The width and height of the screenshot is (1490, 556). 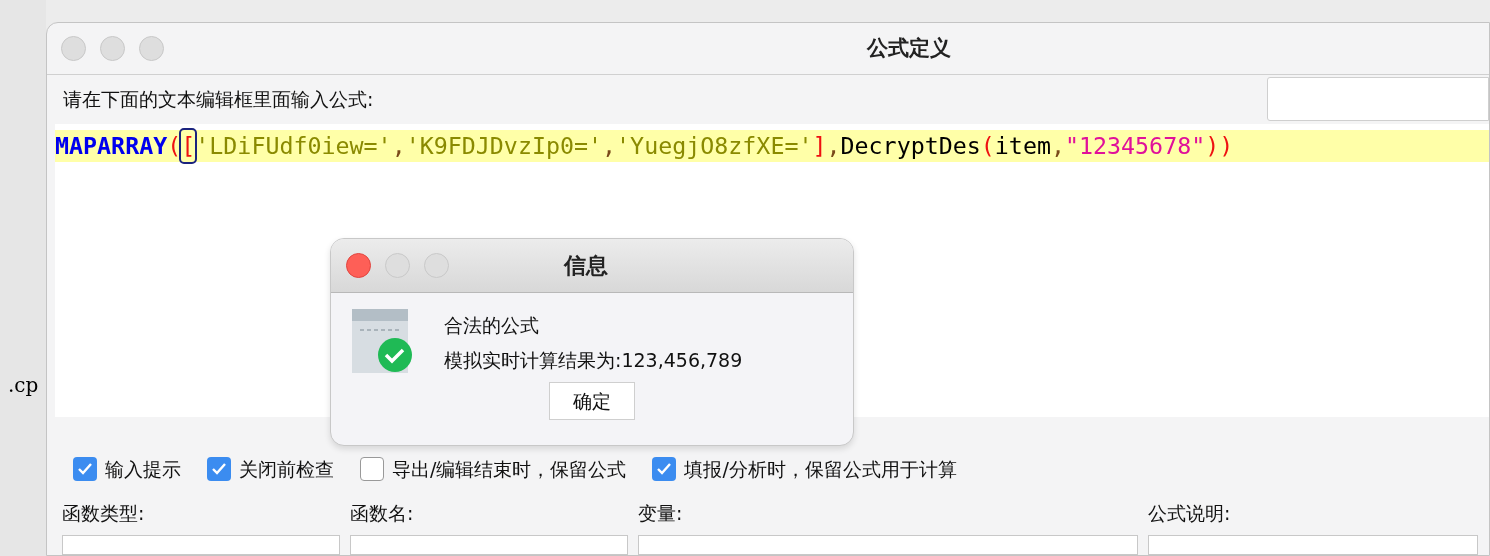 What do you see at coordinates (218, 99) in the screenshot?
I see `prompt-text: 请在下面的文本编辑框里面输入公式:` at bounding box center [218, 99].